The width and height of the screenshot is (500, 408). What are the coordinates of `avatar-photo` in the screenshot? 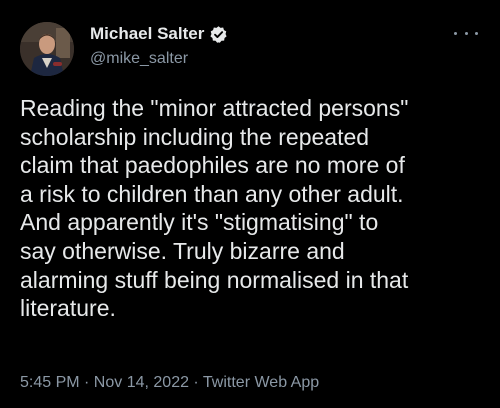 It's located at (47, 49).